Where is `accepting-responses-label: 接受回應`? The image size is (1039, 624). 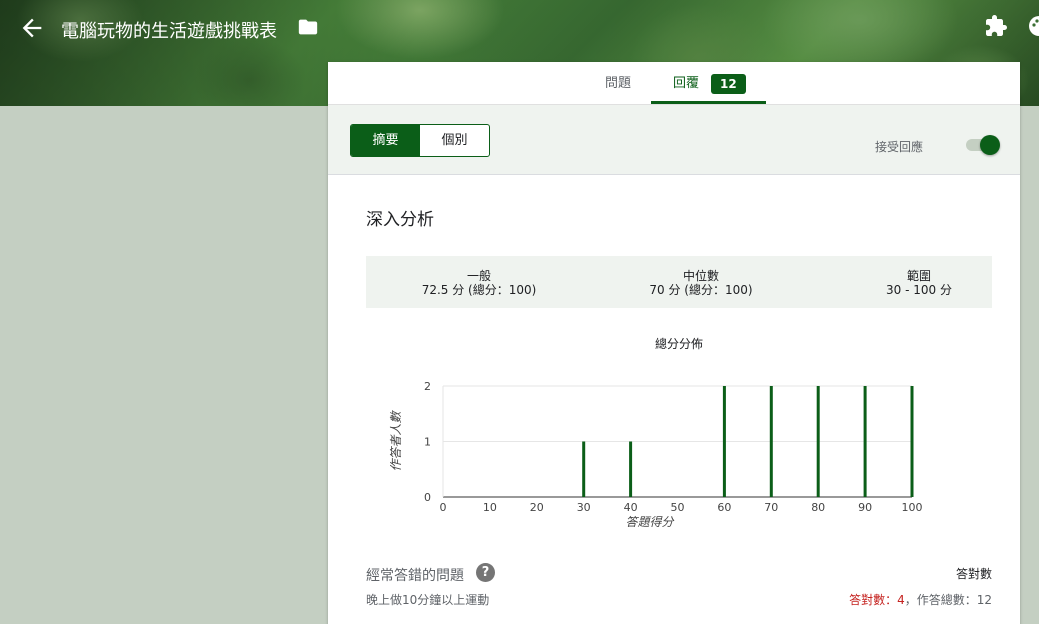 accepting-responses-label: 接受回應 is located at coordinates (898, 147).